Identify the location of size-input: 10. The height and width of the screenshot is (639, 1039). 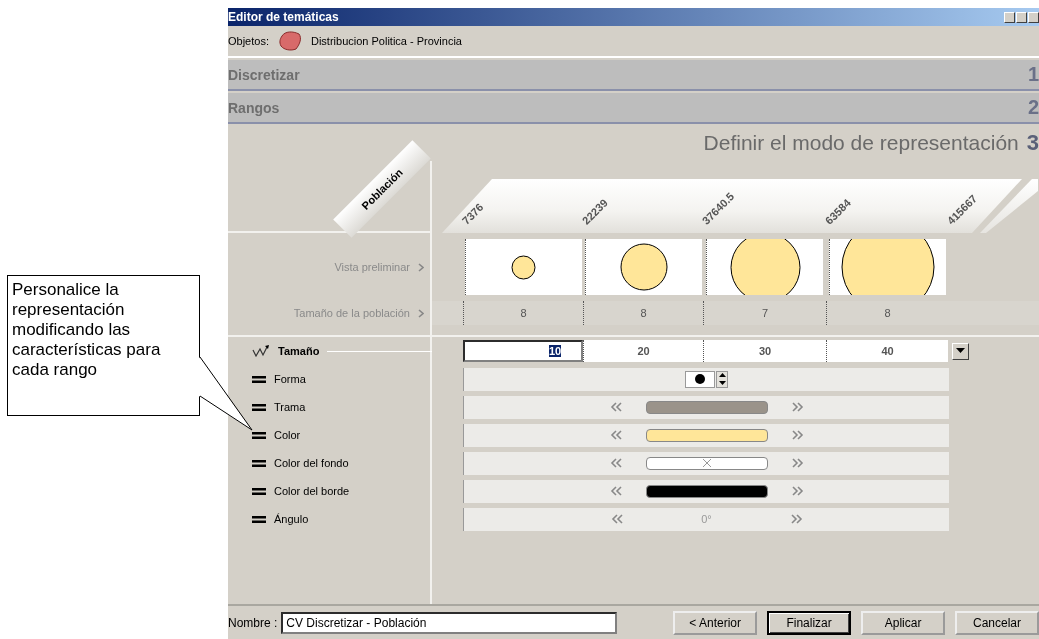
(523, 351).